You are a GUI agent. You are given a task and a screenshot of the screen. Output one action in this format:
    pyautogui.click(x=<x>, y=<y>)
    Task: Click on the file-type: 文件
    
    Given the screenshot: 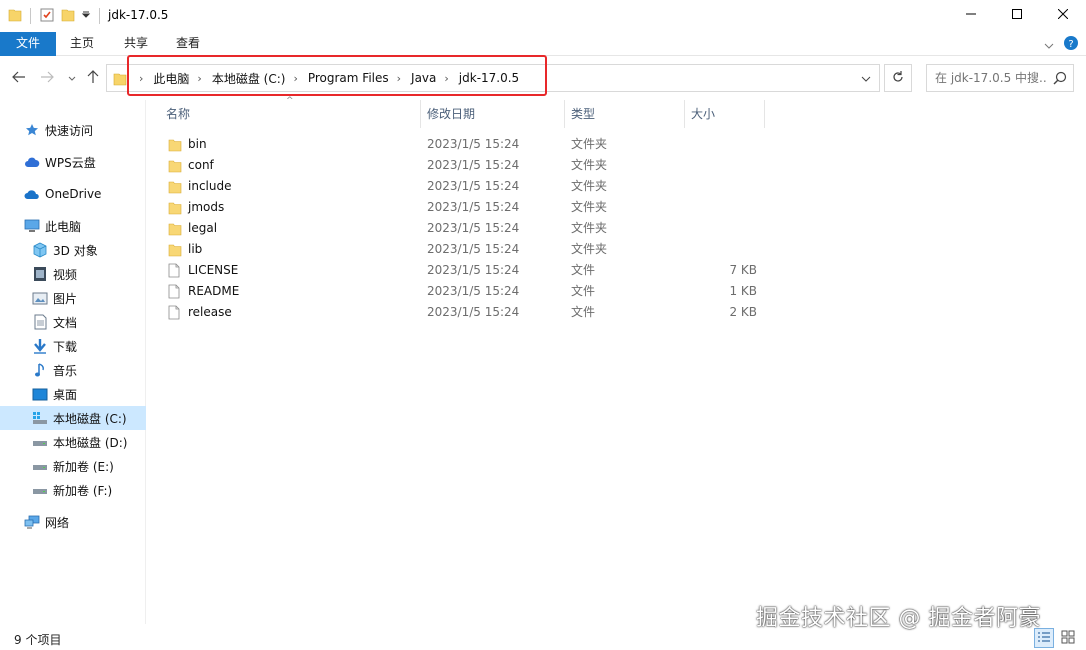 What is the action you would take?
    pyautogui.click(x=583, y=312)
    